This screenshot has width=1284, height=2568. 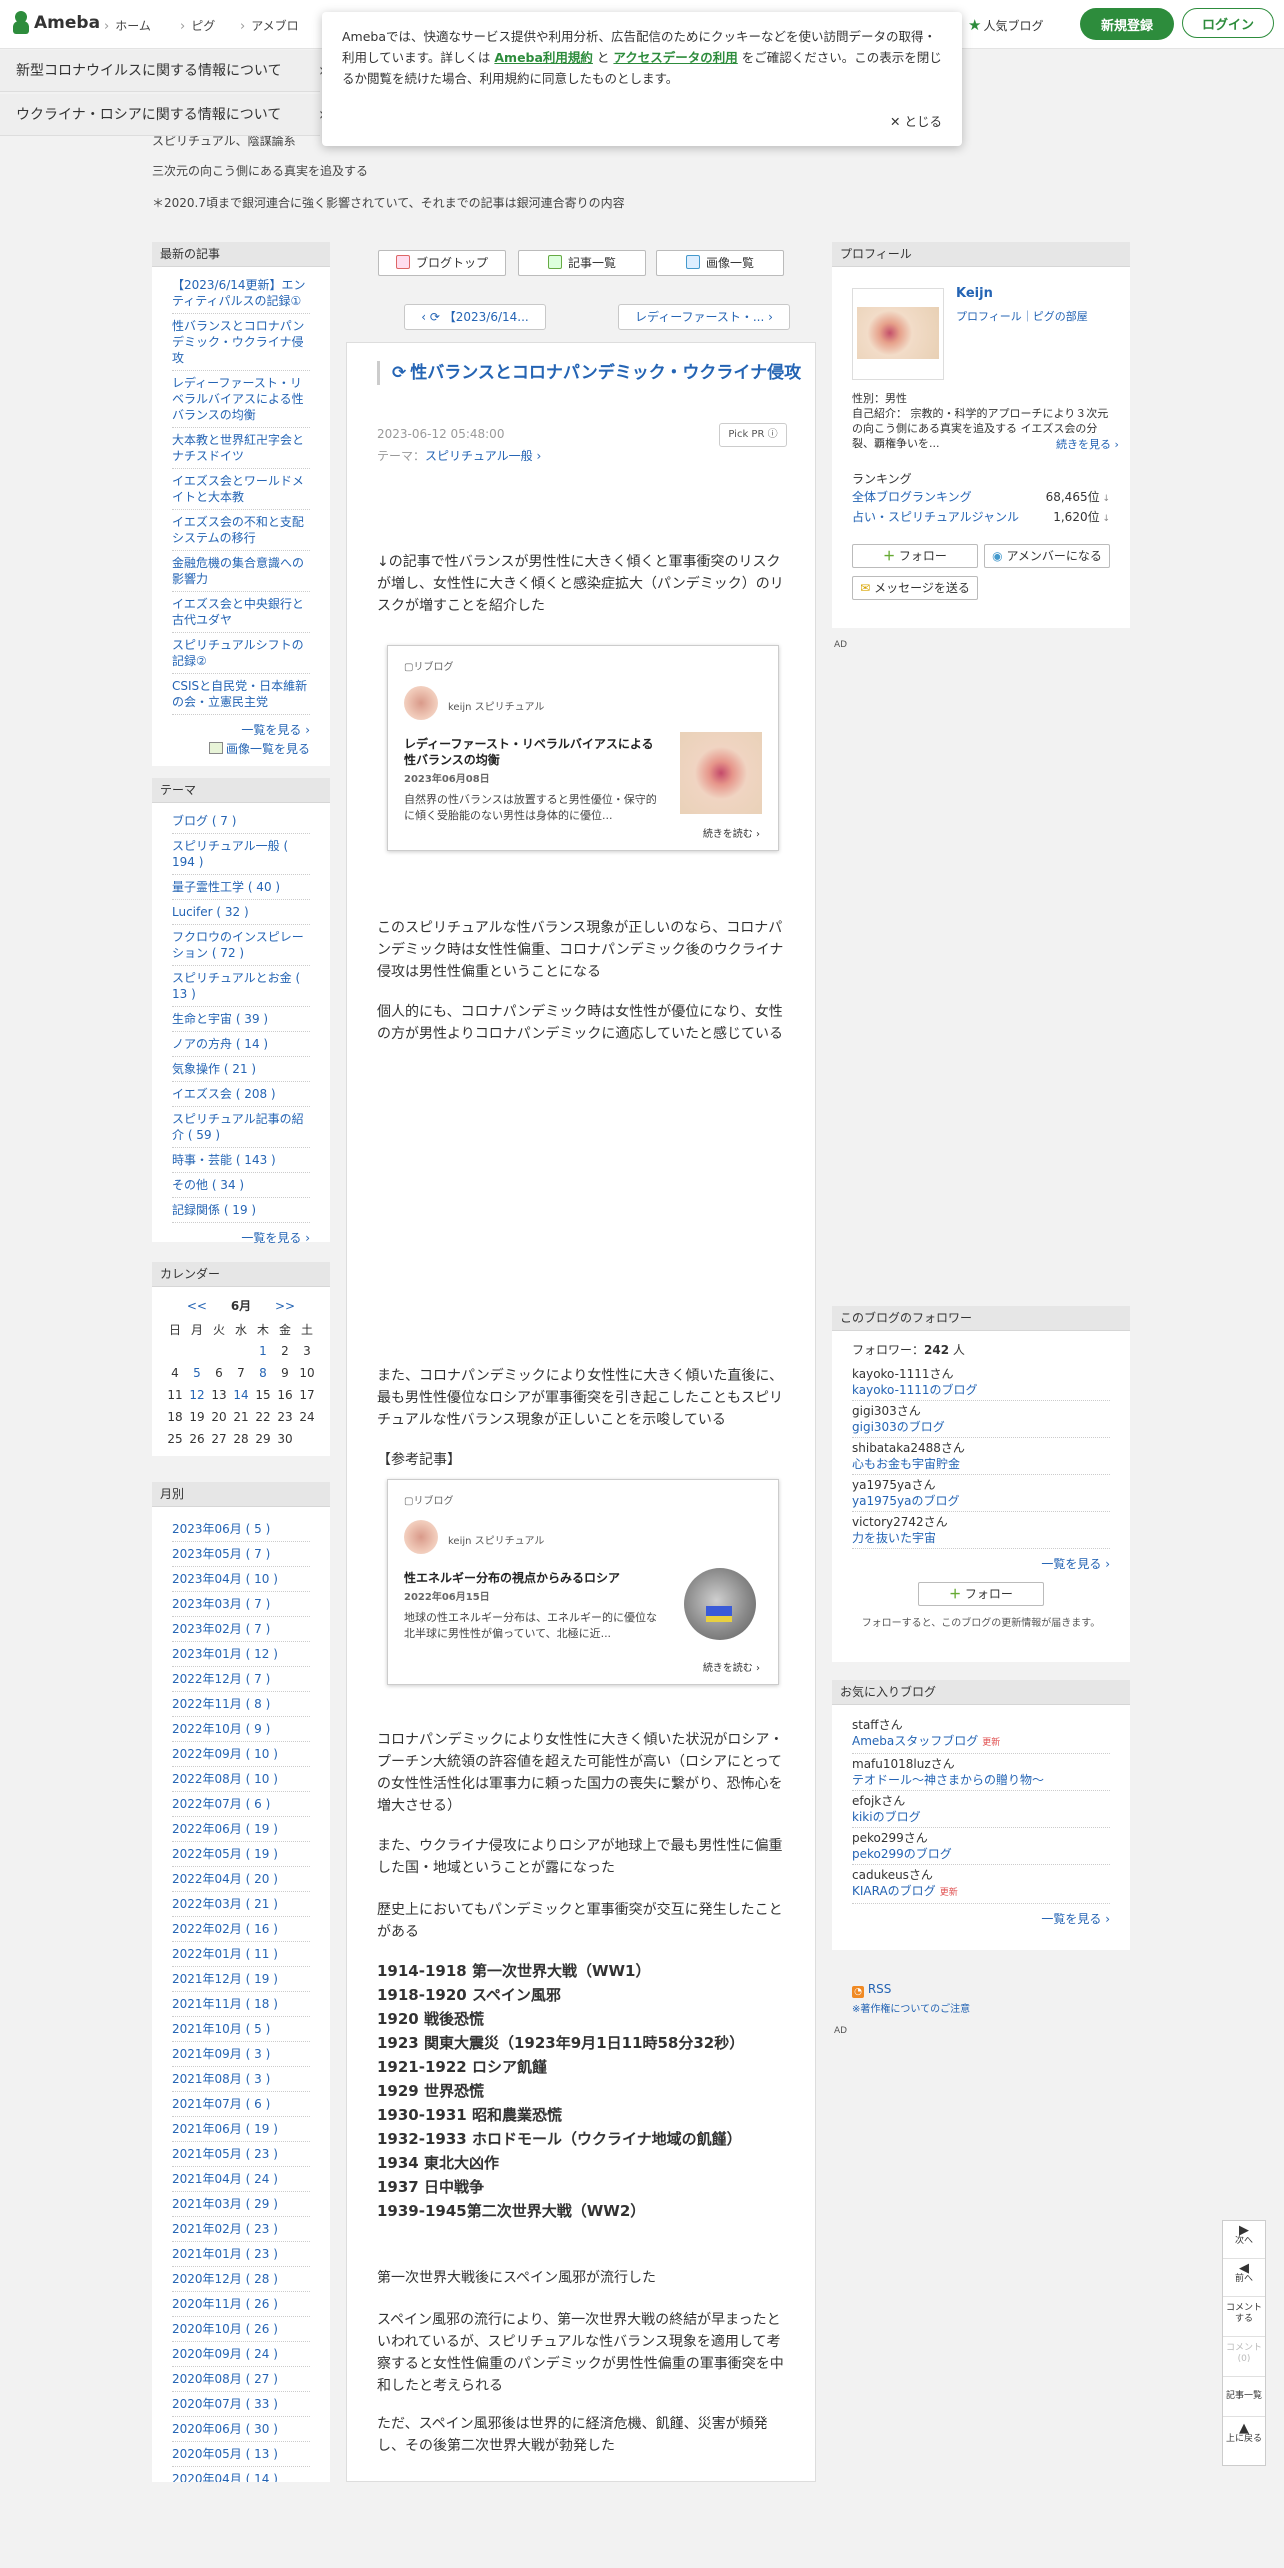 What do you see at coordinates (981, 1464) in the screenshot?
I see `follower-blog-link: 心もお金も宇宙貯金` at bounding box center [981, 1464].